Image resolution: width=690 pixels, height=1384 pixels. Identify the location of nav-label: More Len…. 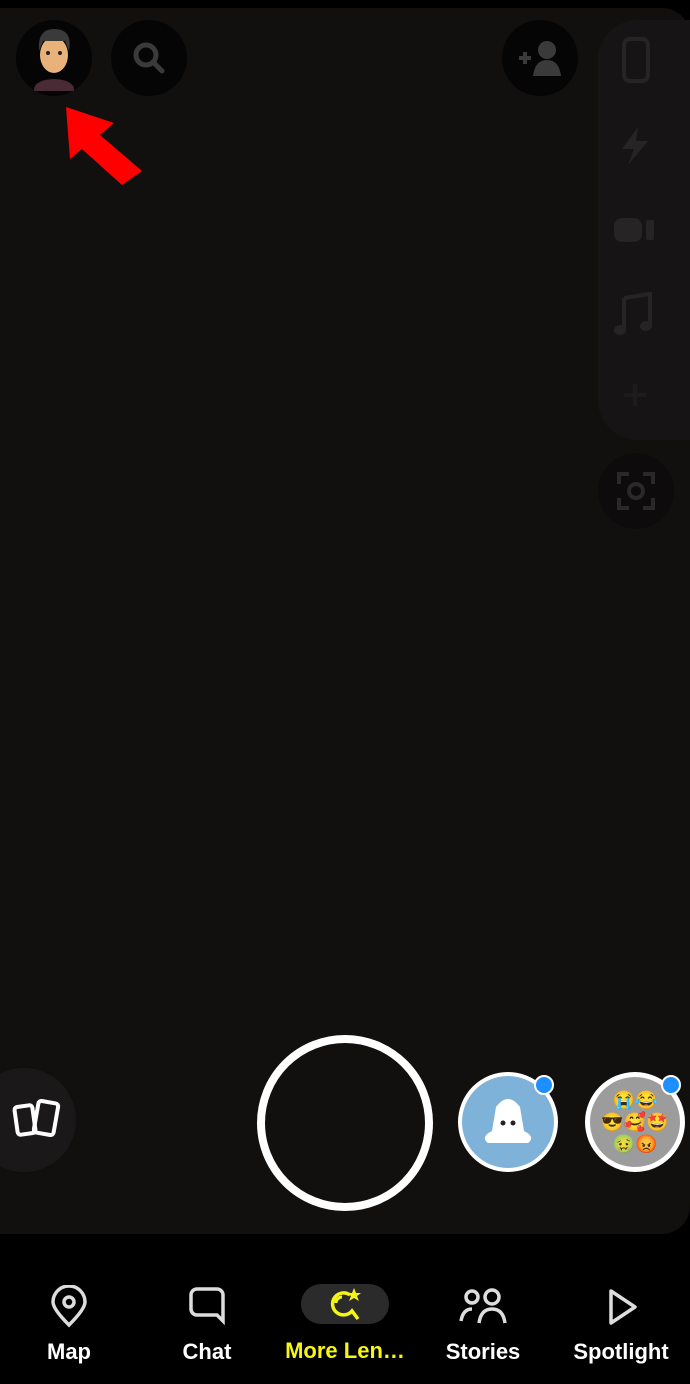
(345, 1350).